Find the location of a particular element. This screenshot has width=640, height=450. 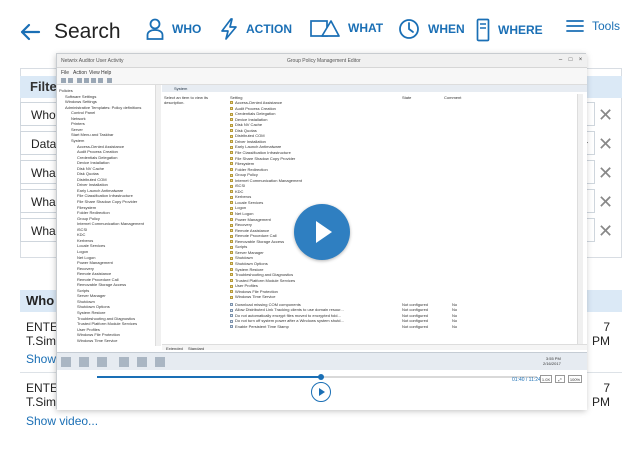

tree-item: Logon is located at coordinates (82, 251).